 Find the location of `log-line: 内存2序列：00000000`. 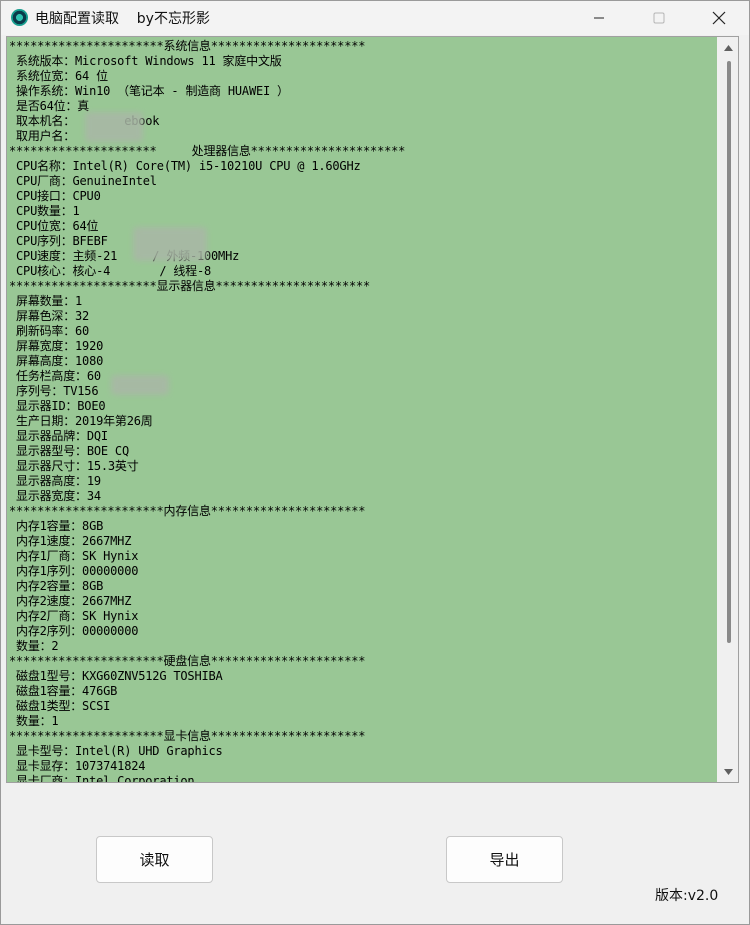

log-line: 内存2序列：00000000 is located at coordinates (74, 631).